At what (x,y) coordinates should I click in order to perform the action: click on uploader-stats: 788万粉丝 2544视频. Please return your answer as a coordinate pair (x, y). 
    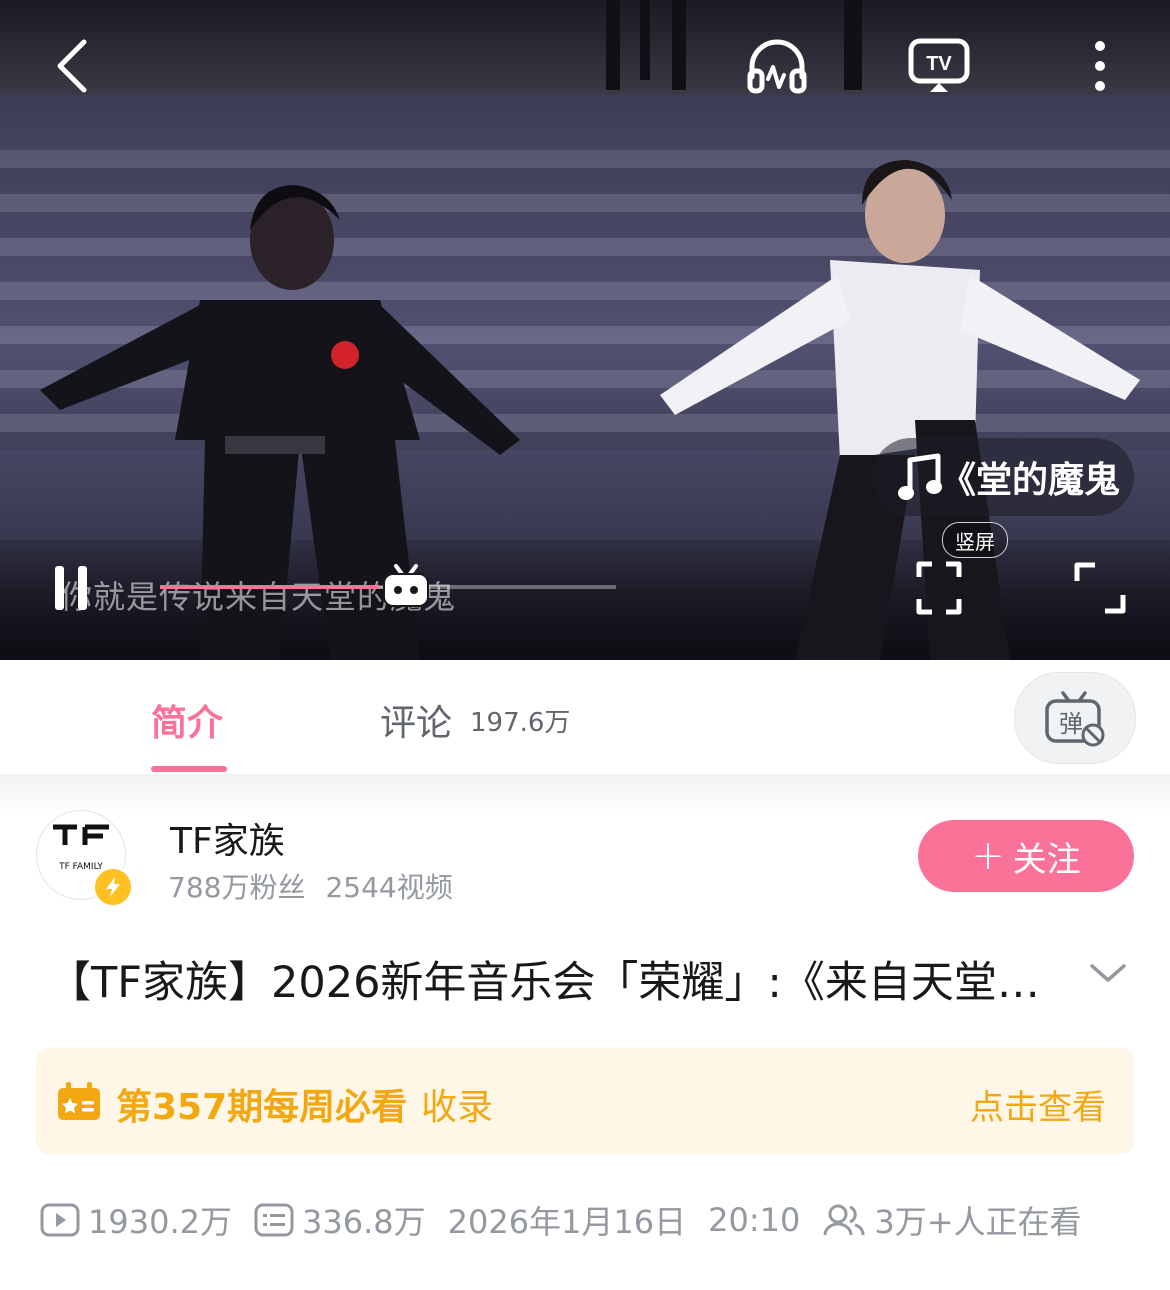
    Looking at the image, I should click on (310, 886).